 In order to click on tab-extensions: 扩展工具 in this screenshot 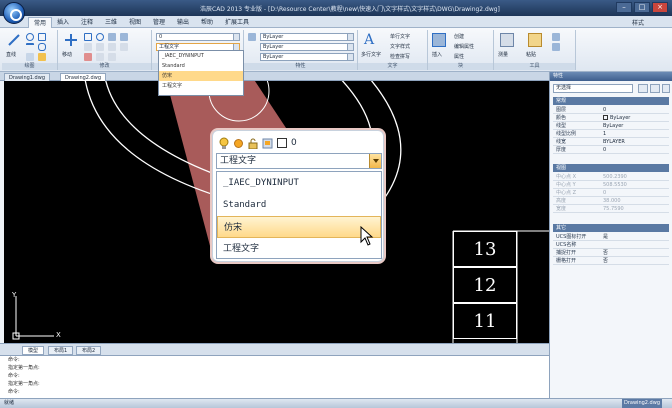, I will do `click(237, 22)`.